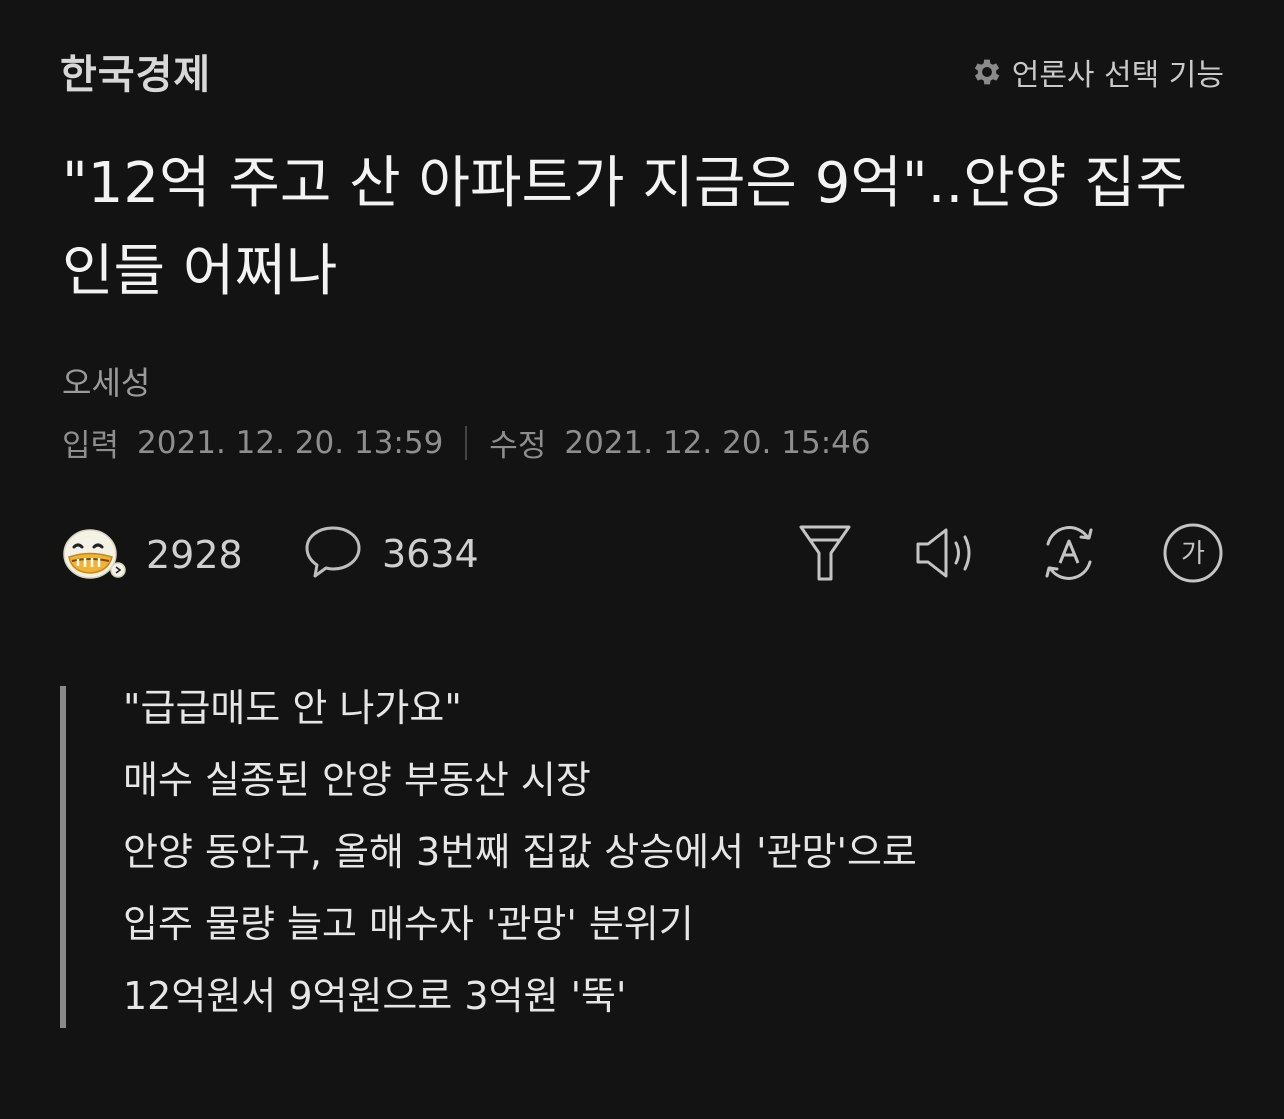 The width and height of the screenshot is (1284, 1119). I want to click on reaction-button: 2928, so click(151, 555).